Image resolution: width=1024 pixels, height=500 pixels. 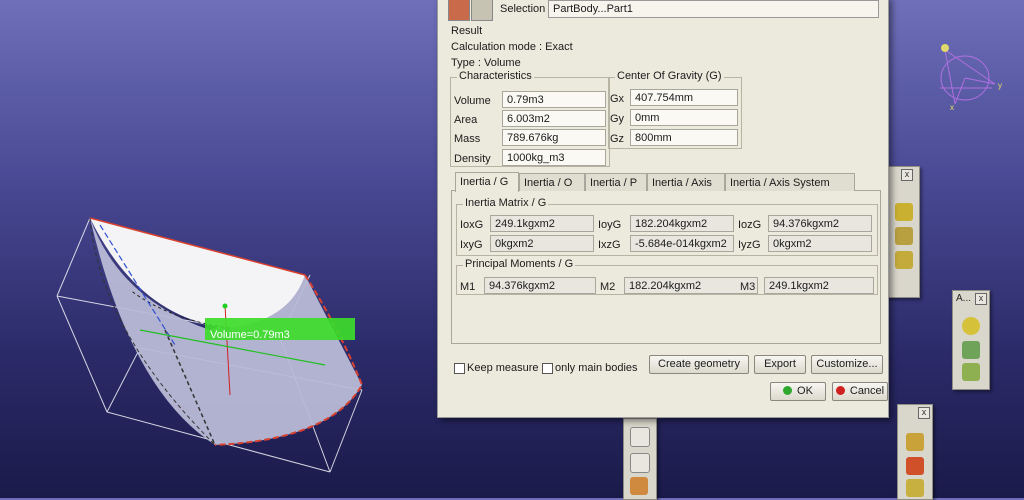 What do you see at coordinates (713, 9) in the screenshot?
I see `selection-field: PartBody...Part1` at bounding box center [713, 9].